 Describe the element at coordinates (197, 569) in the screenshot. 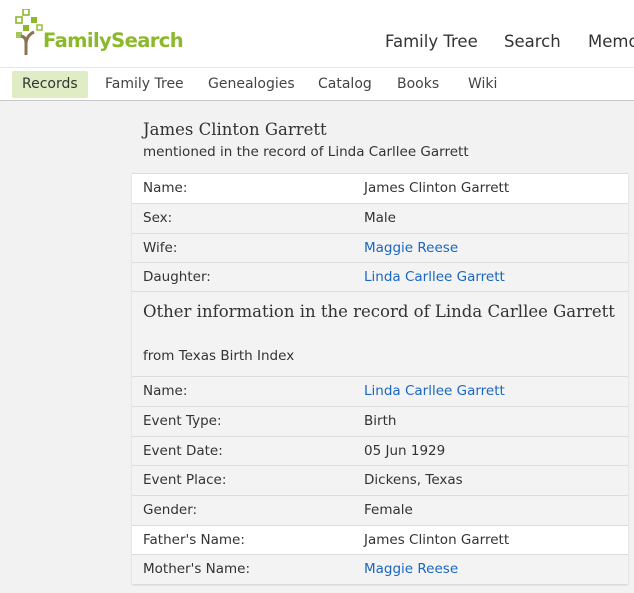

I see `detail-label: Mother's Name:` at that location.